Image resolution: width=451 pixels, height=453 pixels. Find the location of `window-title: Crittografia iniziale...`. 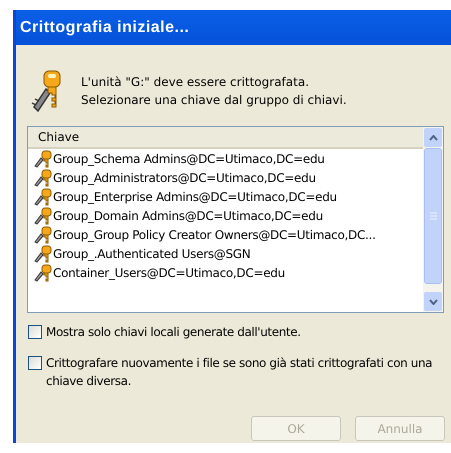

window-title: Crittografia iniziale... is located at coordinates (105, 28).